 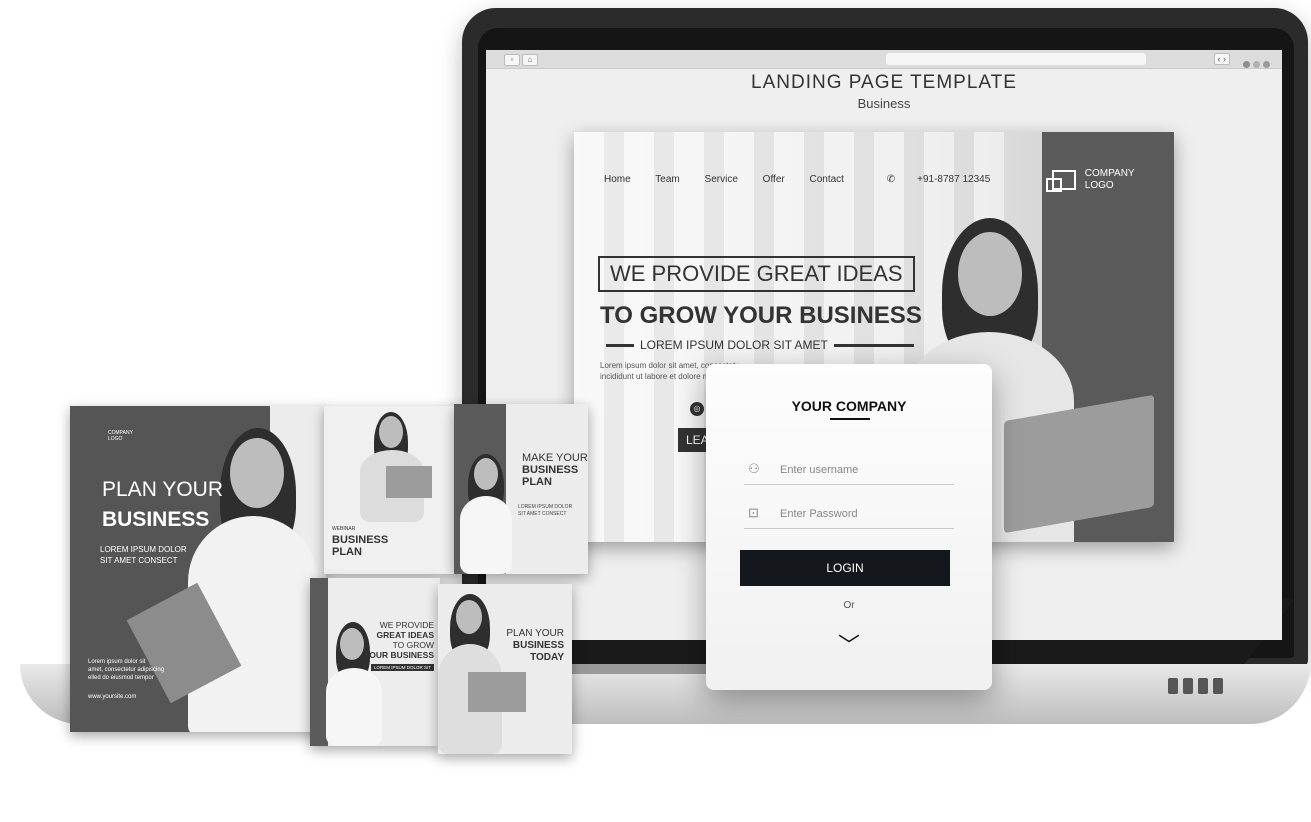 What do you see at coordinates (819, 514) in the screenshot?
I see `password-placeholder: Enter Password` at bounding box center [819, 514].